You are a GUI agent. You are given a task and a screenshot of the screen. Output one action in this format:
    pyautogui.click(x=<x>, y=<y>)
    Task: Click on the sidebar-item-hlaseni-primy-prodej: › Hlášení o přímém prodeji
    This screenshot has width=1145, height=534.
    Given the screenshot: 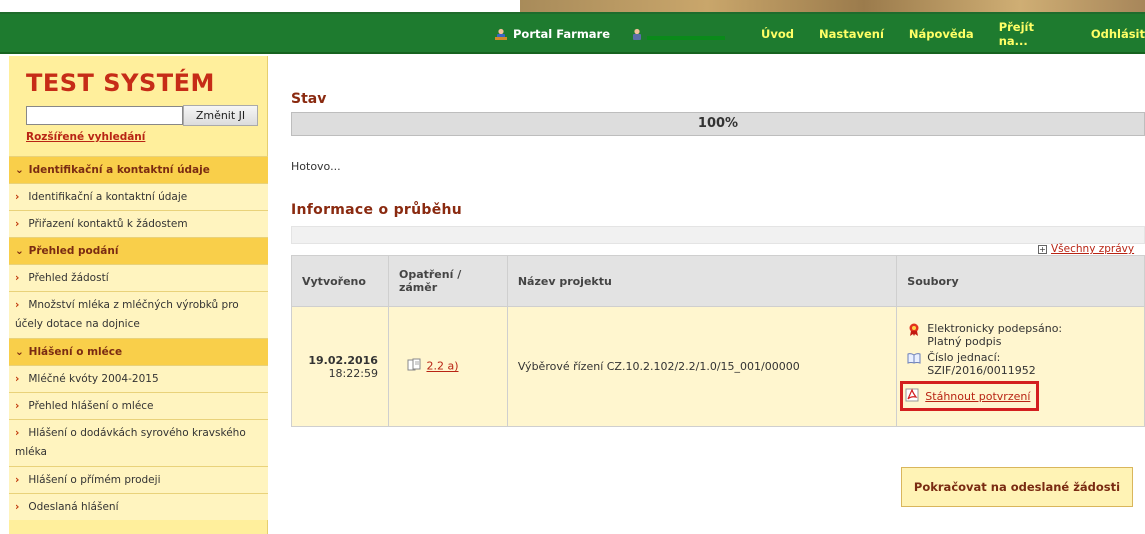 What is the action you would take?
    pyautogui.click(x=138, y=479)
    